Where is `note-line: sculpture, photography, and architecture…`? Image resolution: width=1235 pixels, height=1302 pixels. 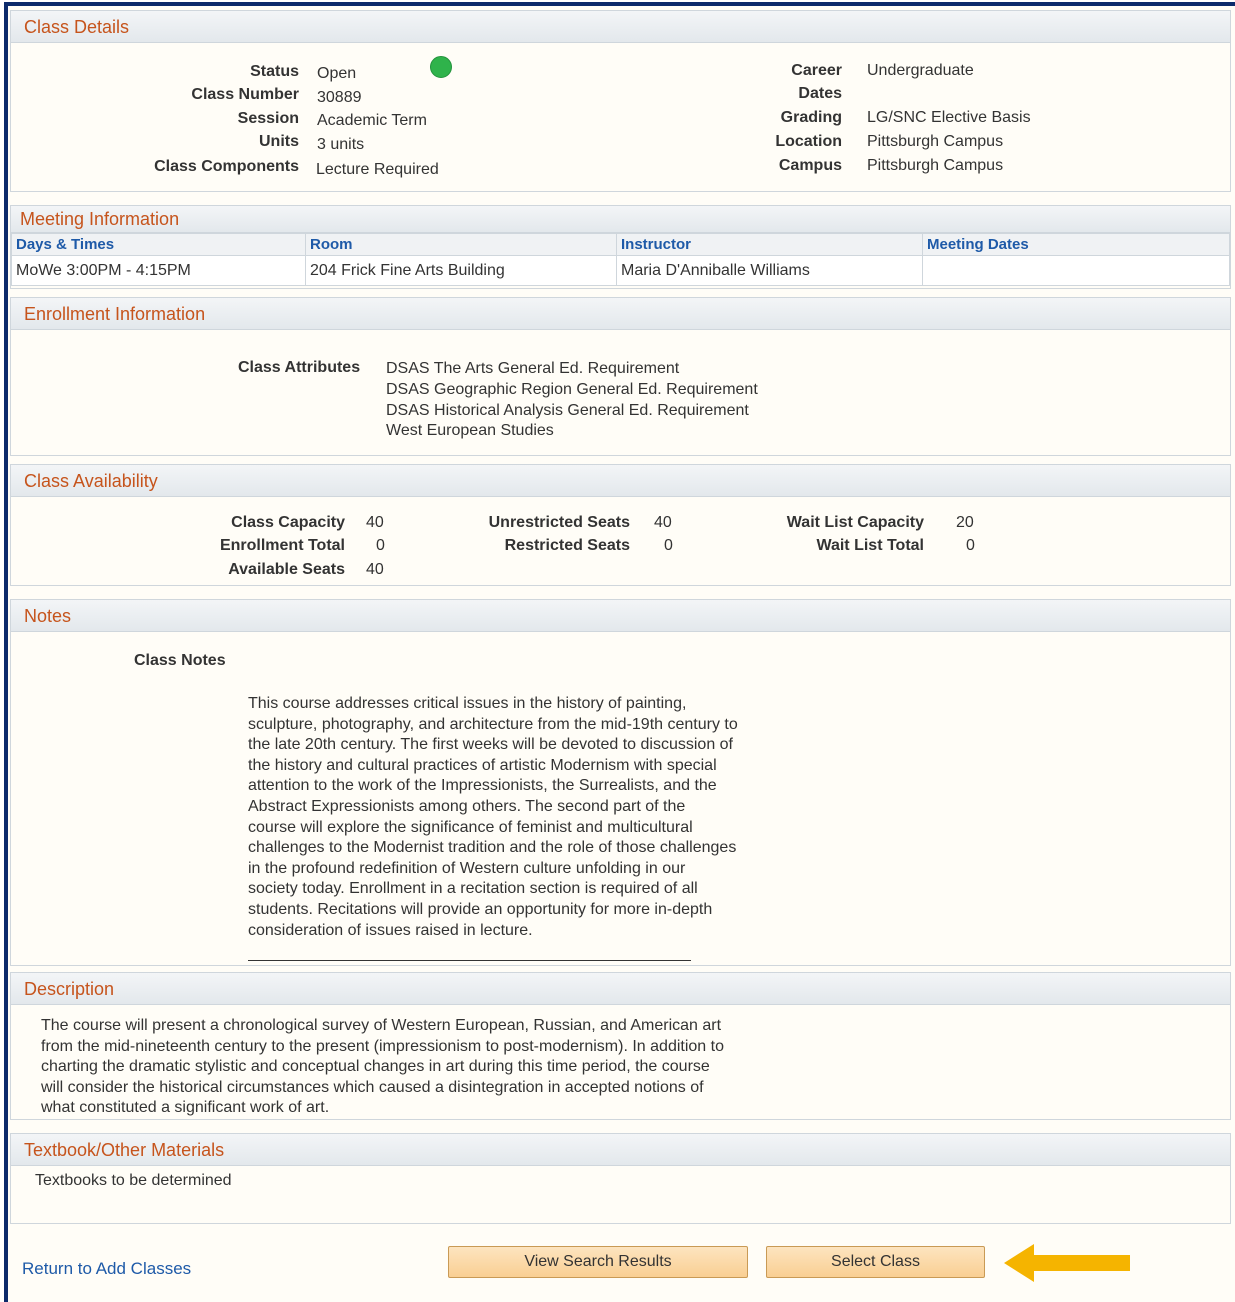 note-line: sculpture, photography, and architecture… is located at coordinates (493, 724).